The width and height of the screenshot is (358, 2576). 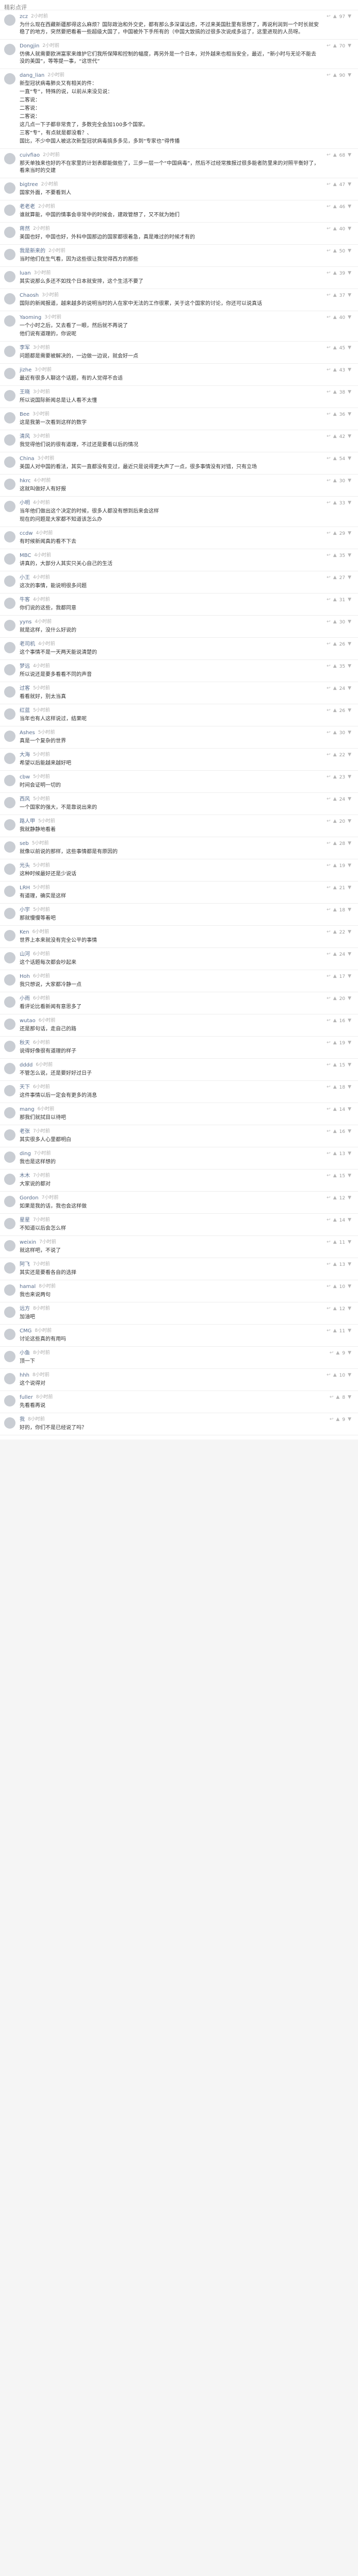 What do you see at coordinates (25, 666) in the screenshot?
I see `comment-username: 梦远` at bounding box center [25, 666].